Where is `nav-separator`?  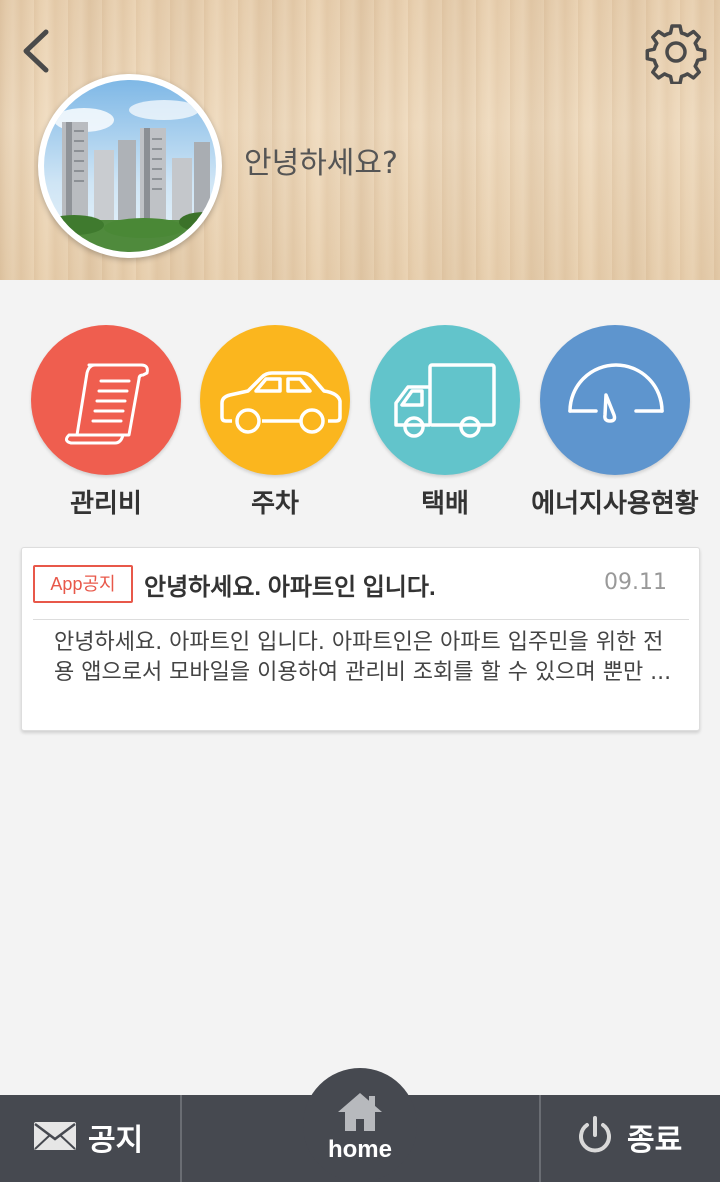 nav-separator is located at coordinates (181, 1138).